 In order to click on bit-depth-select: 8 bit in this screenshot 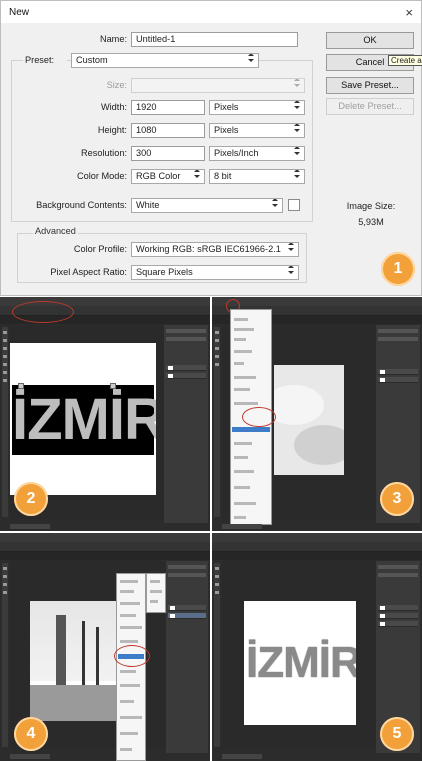, I will do `click(257, 176)`.